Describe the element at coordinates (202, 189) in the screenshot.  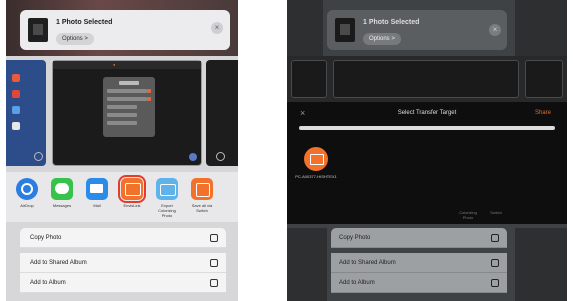
I see `switch-icon` at that location.